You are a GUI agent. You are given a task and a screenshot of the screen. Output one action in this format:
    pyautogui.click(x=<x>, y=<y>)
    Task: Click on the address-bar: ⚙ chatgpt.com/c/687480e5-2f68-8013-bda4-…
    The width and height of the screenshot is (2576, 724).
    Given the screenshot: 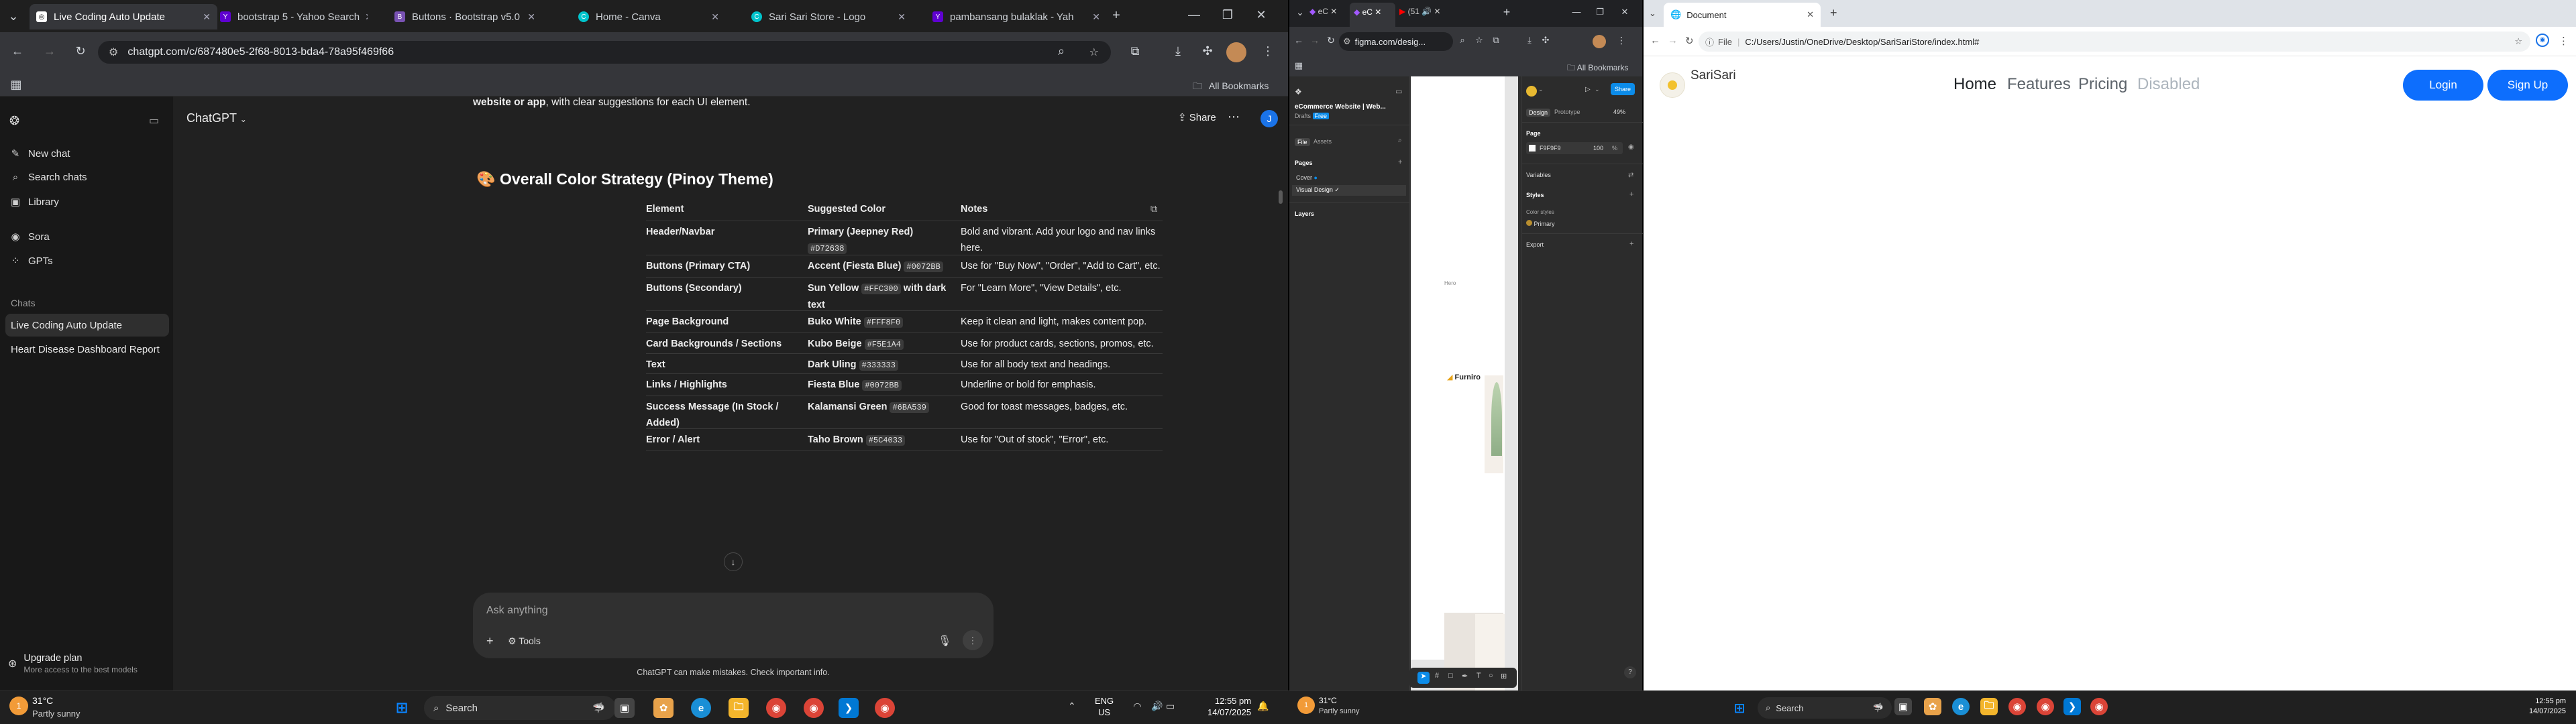 What is the action you would take?
    pyautogui.click(x=604, y=52)
    